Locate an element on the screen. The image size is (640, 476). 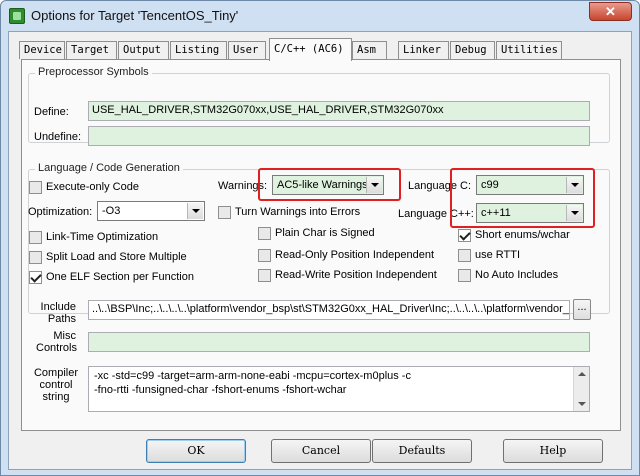
include-label-line2: Paths is located at coordinates (61, 319).